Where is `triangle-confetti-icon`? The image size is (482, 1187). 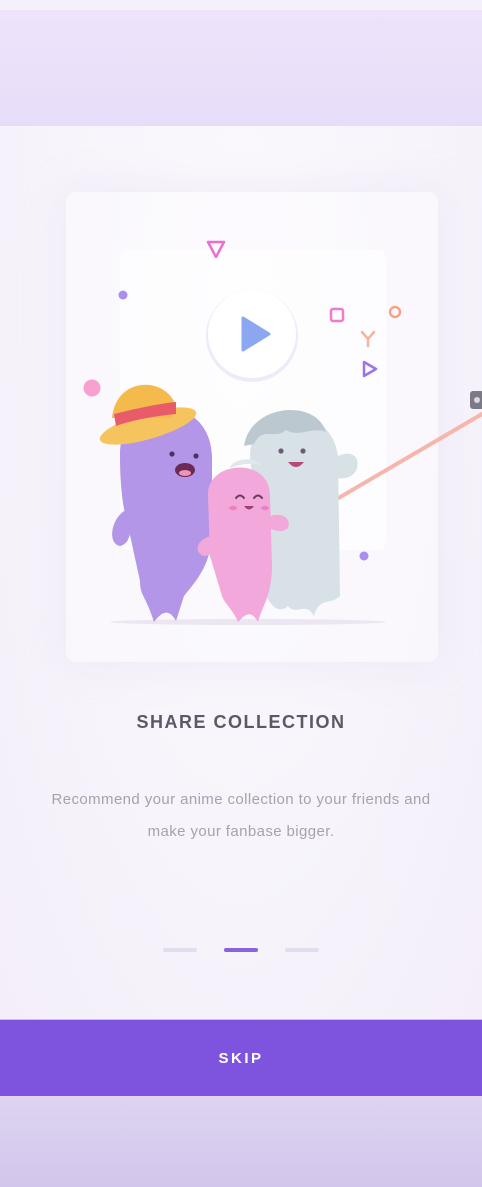
triangle-confetti-icon is located at coordinates (216, 249).